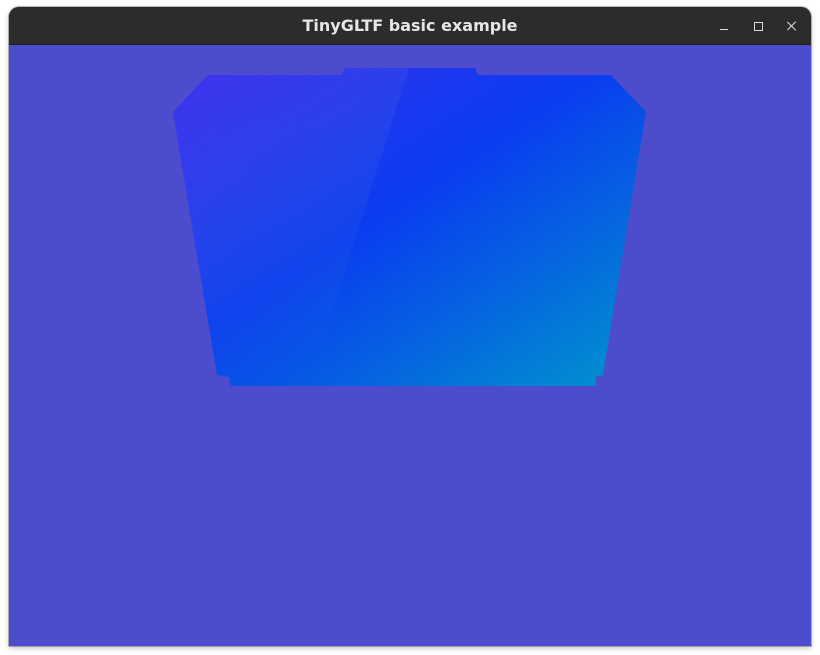  I want to click on close-button, so click(792, 26).